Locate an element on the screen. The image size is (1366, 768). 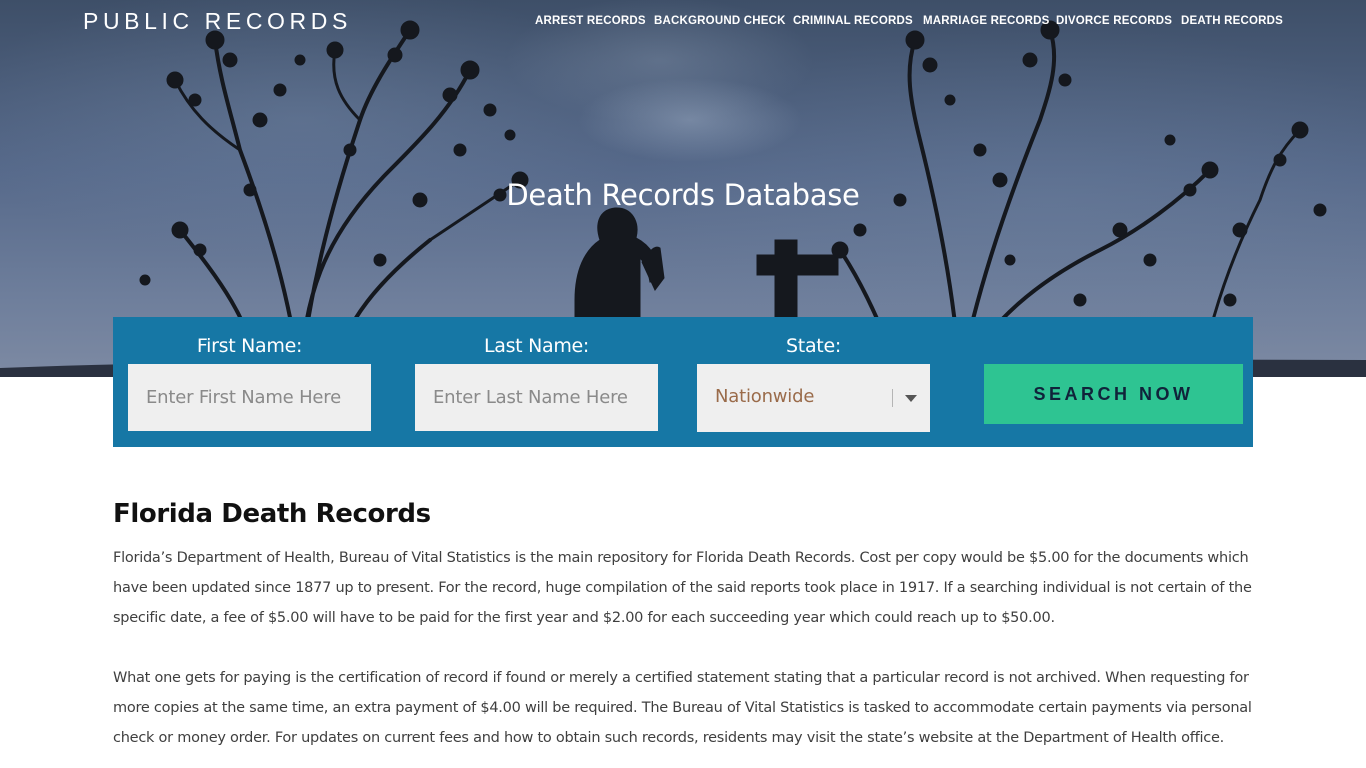
select-separator is located at coordinates (892, 398).